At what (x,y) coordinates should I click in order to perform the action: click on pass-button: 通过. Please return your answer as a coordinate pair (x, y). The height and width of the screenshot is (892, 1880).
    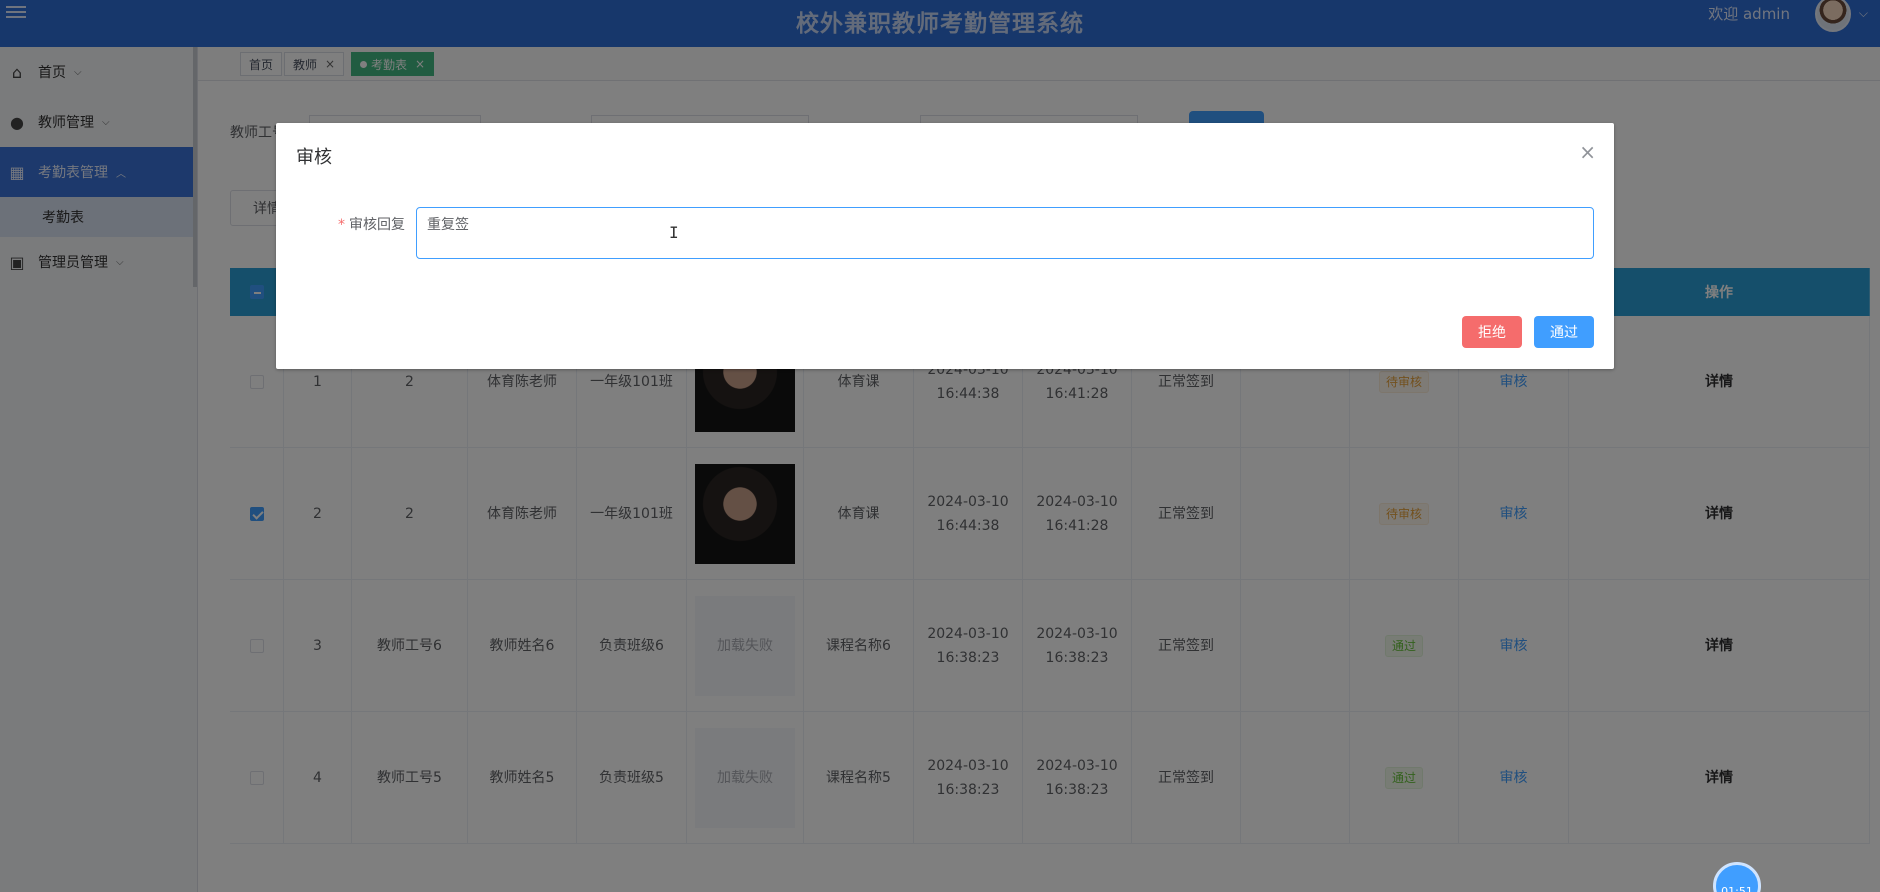
    Looking at the image, I should click on (1564, 332).